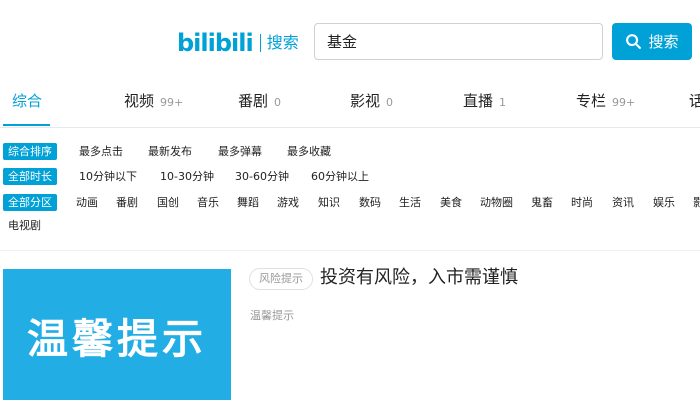 Image resolution: width=700 pixels, height=407 pixels. What do you see at coordinates (139, 101) in the screenshot?
I see `tab-label: 视频` at bounding box center [139, 101].